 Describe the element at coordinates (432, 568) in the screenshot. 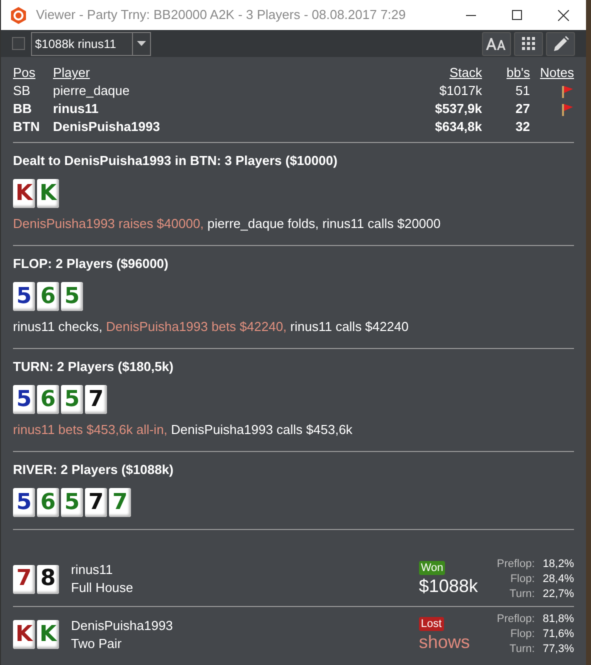

I see `outcome-badge: Won` at that location.